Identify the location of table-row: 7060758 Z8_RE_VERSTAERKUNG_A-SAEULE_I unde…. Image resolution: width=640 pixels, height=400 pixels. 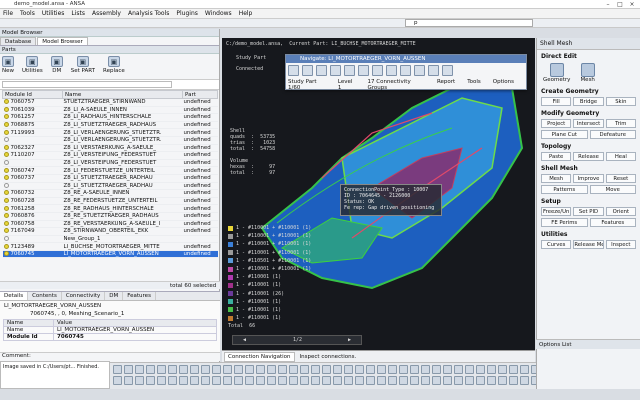
(110, 224).